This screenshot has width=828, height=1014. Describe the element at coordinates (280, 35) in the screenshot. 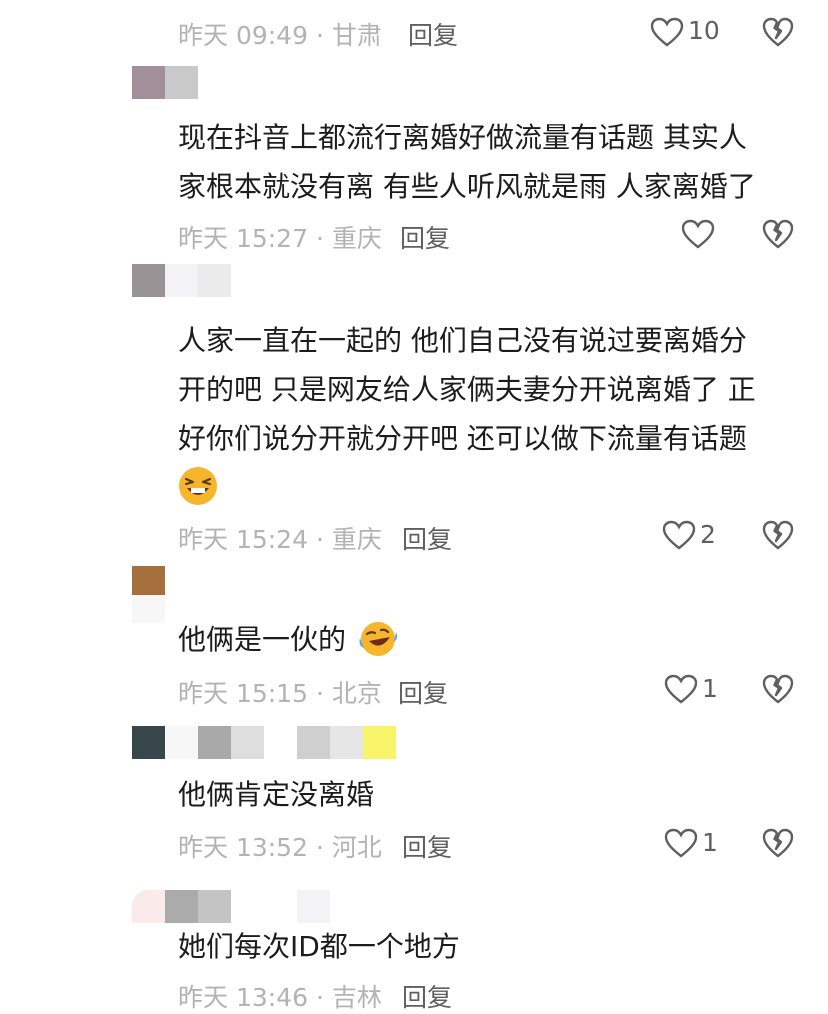

I see `comment-meta: 昨天 09:49 · 甘肃` at that location.